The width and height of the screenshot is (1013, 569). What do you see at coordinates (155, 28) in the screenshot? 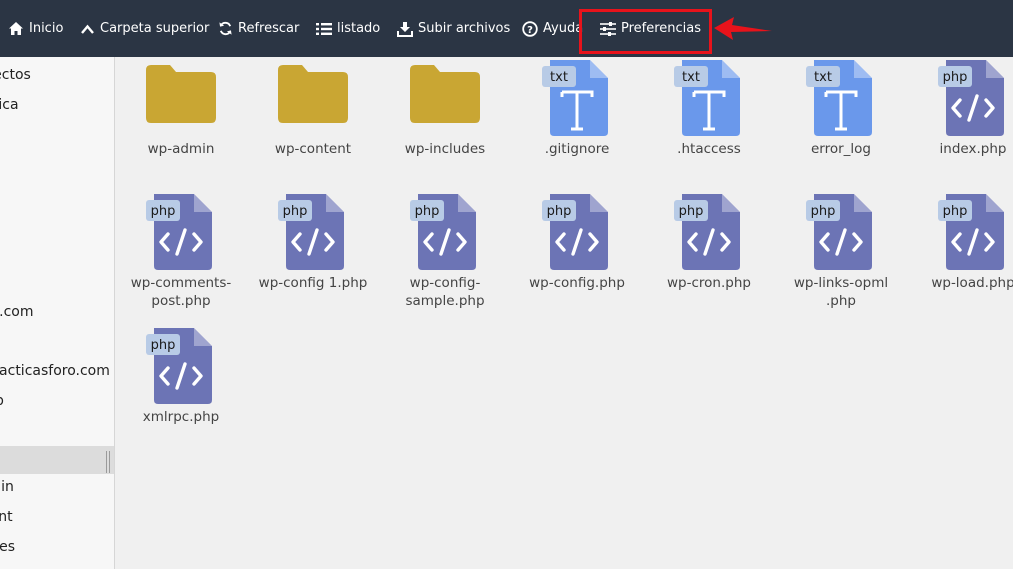
I see `parent-folder-label: Carpeta superior` at bounding box center [155, 28].